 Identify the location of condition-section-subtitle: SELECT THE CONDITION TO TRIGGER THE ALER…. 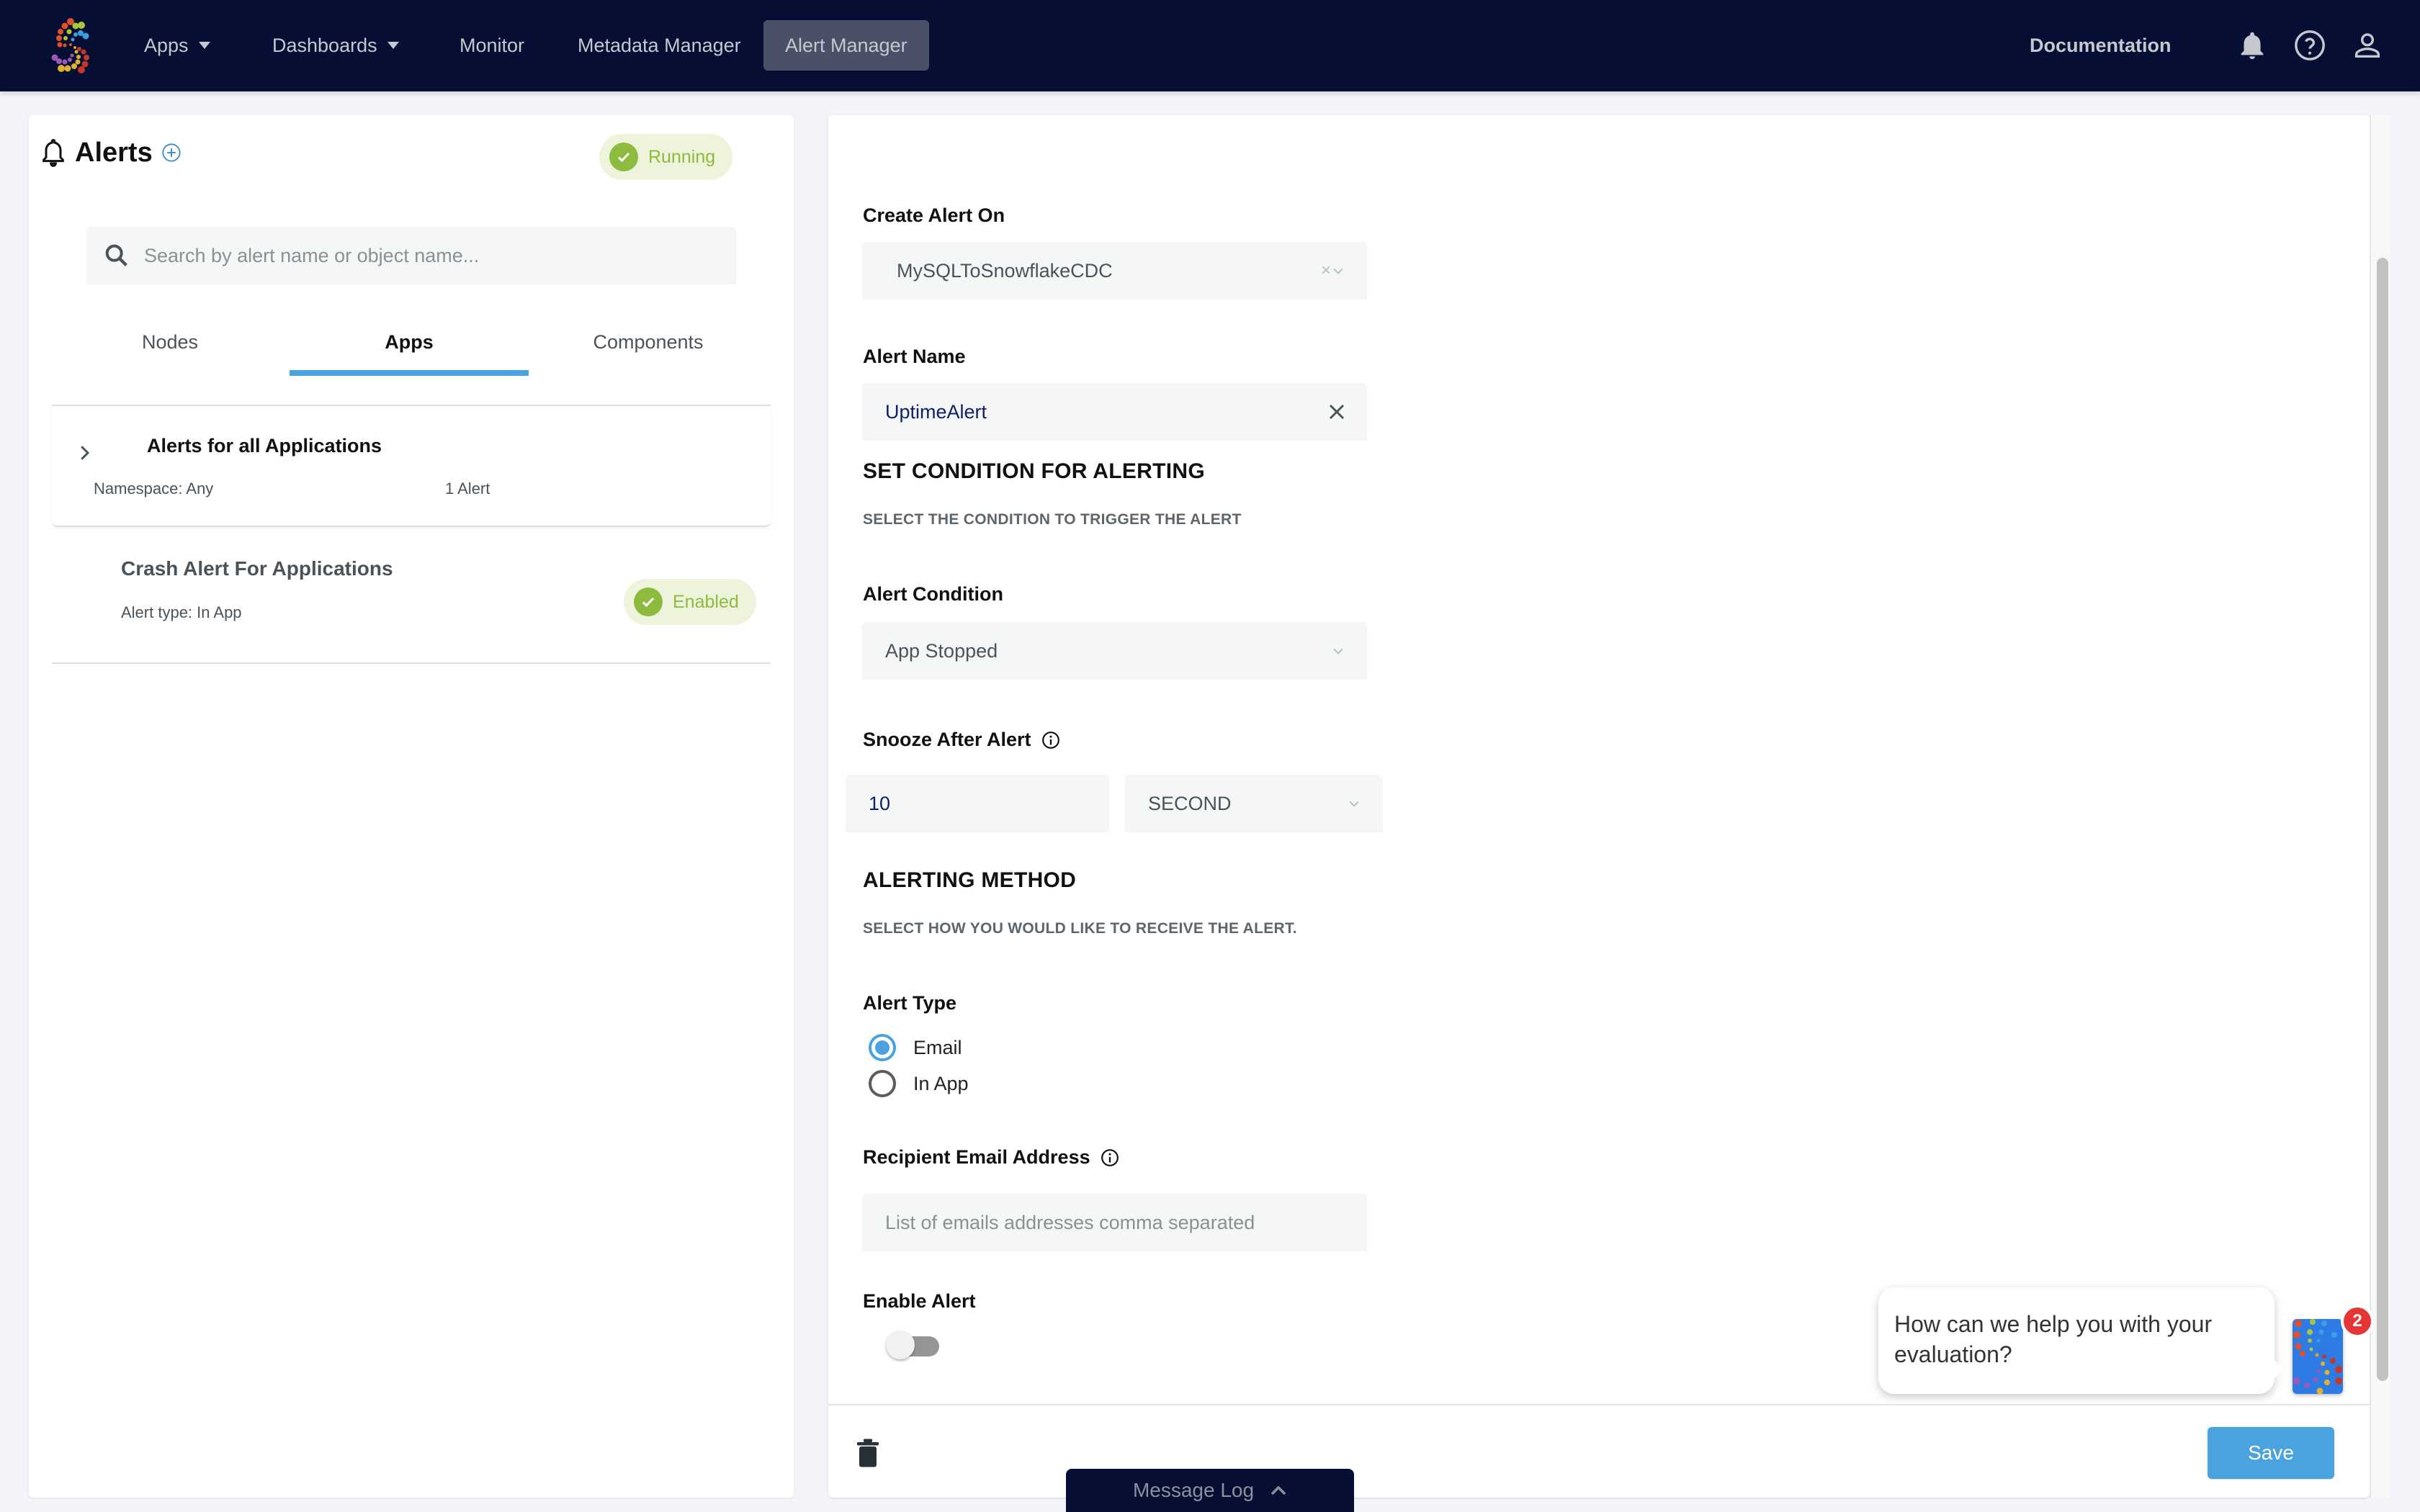
(1052, 519).